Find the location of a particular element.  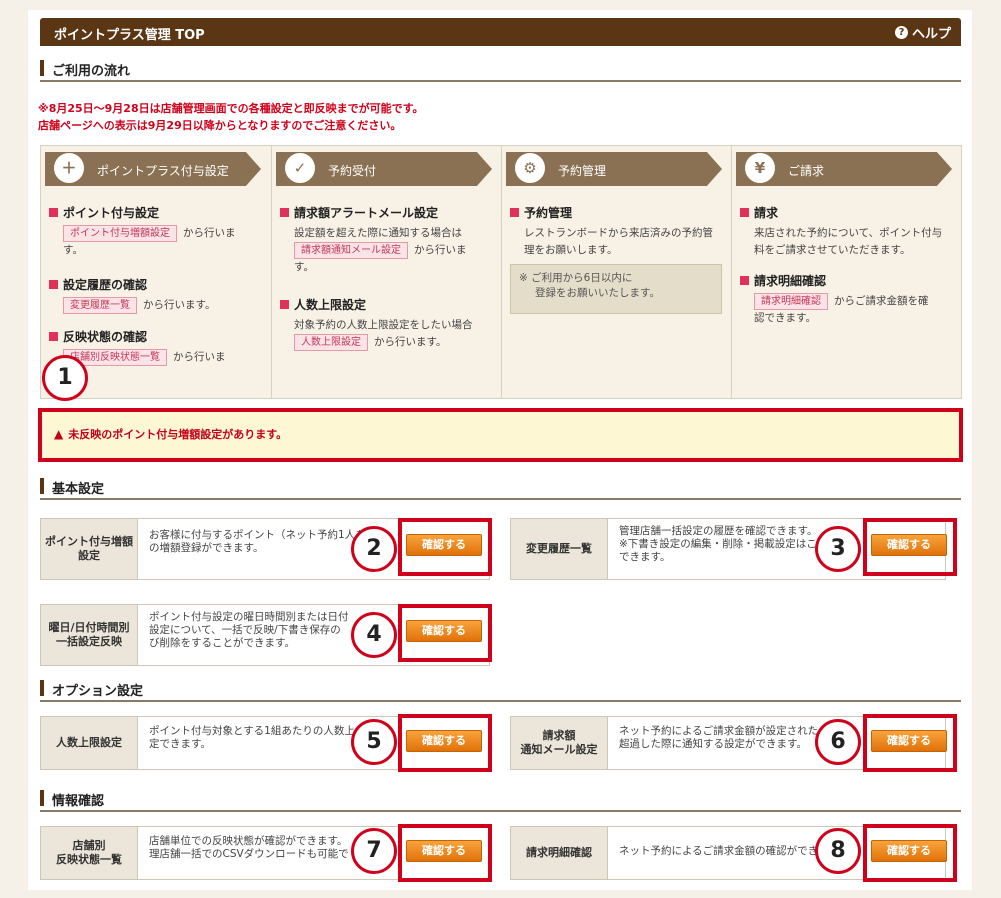

desc-line: 定できます。 is located at coordinates (180, 744).